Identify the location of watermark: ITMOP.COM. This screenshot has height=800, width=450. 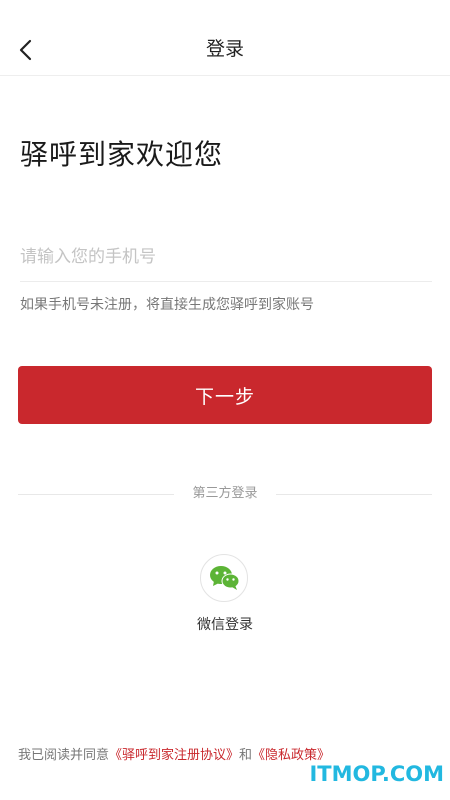
(376, 774).